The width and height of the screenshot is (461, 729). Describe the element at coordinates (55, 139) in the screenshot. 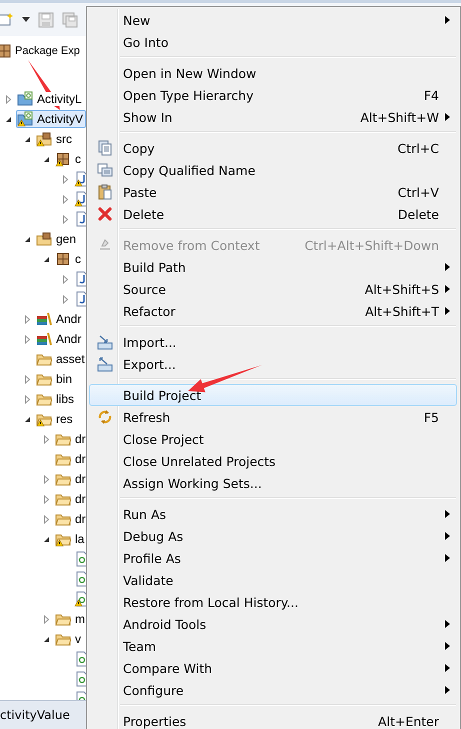

I see `tree-item: src` at that location.